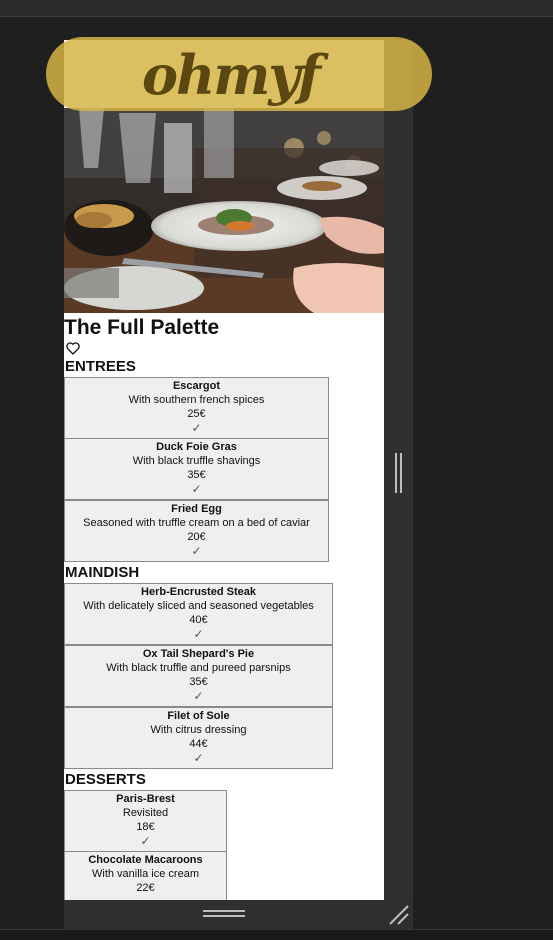 The width and height of the screenshot is (553, 940). What do you see at coordinates (198, 654) in the screenshot?
I see `menu-item-name: Ox Tail Shepard's Pie` at bounding box center [198, 654].